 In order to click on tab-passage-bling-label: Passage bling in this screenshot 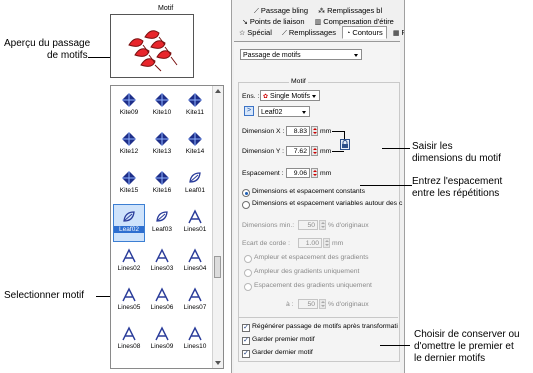, I will do `click(284, 10)`.